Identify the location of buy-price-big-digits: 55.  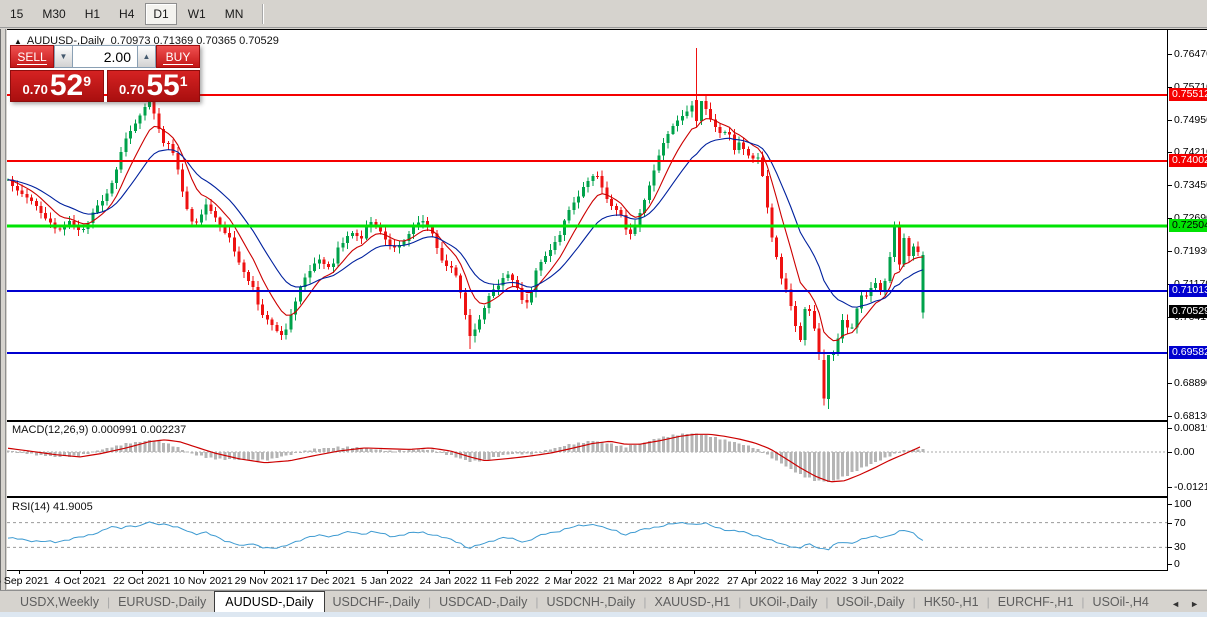
(163, 85).